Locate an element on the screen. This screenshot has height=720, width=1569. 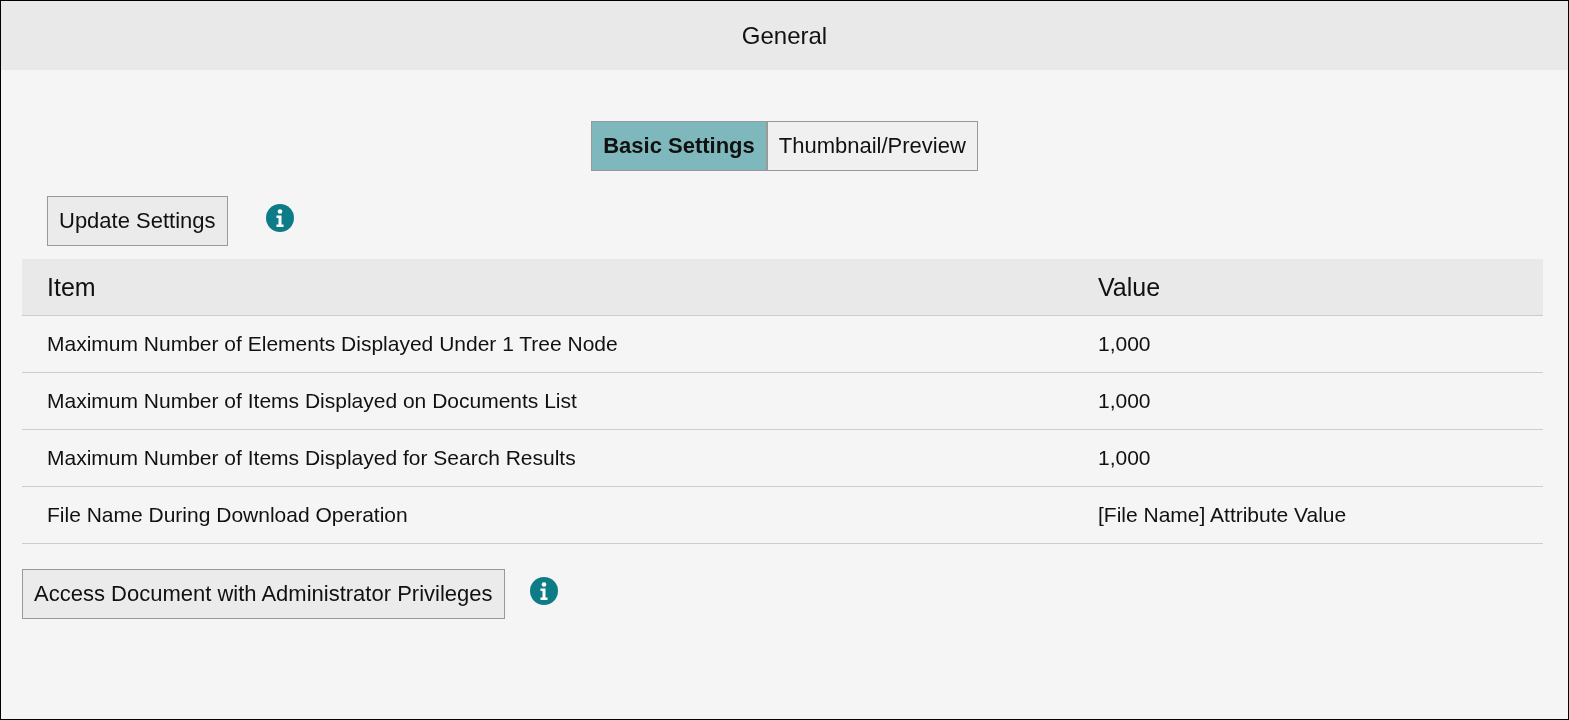
table-cell: Maximum Number of Items Displayed for Search Results is located at coordinates (547, 458).